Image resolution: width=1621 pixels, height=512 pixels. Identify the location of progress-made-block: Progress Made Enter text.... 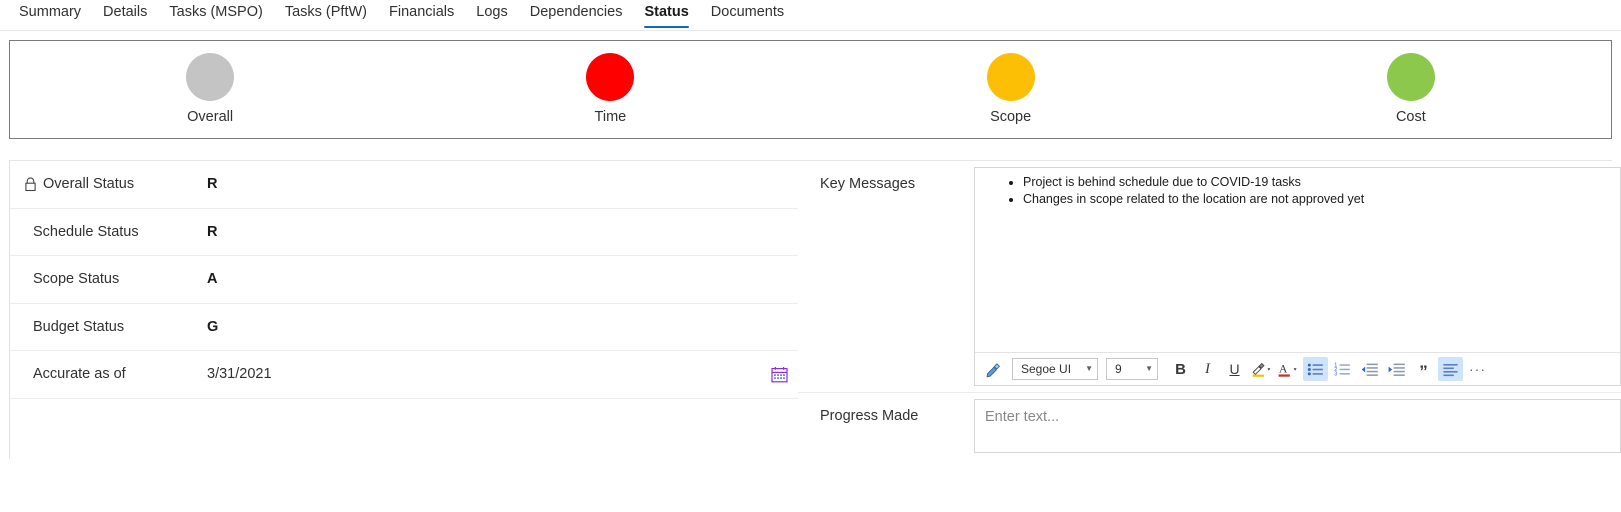
(1209, 426).